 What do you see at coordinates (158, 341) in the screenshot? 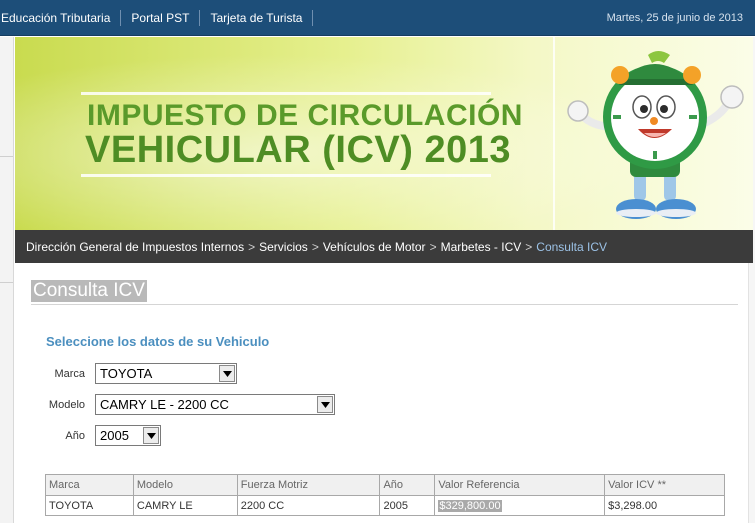
I see `form-heading: Seleccione los datos de su Vehiculo` at bounding box center [158, 341].